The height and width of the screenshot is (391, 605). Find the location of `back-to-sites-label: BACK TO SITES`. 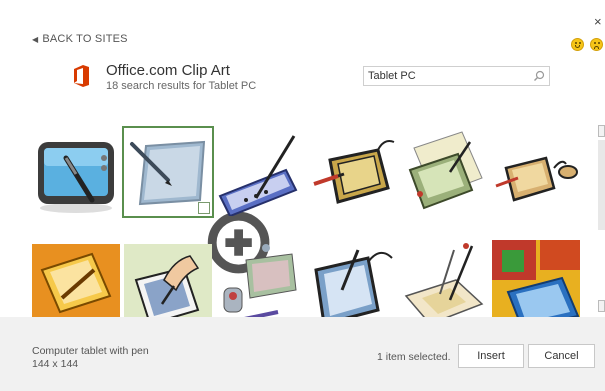

back-to-sites-label: BACK TO SITES is located at coordinates (85, 39).